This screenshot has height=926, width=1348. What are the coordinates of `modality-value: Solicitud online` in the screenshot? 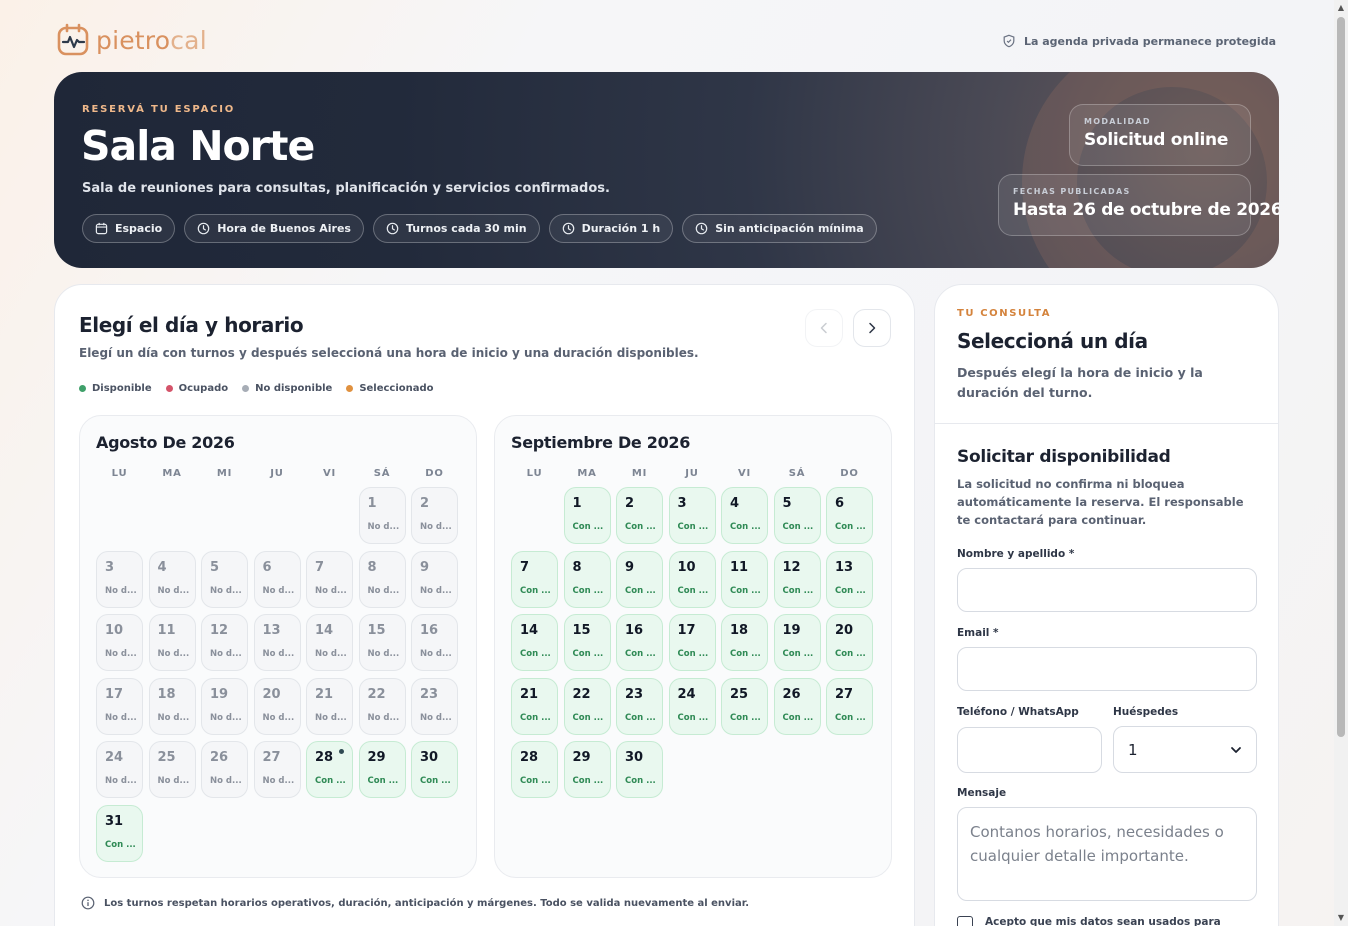 It's located at (1156, 140).